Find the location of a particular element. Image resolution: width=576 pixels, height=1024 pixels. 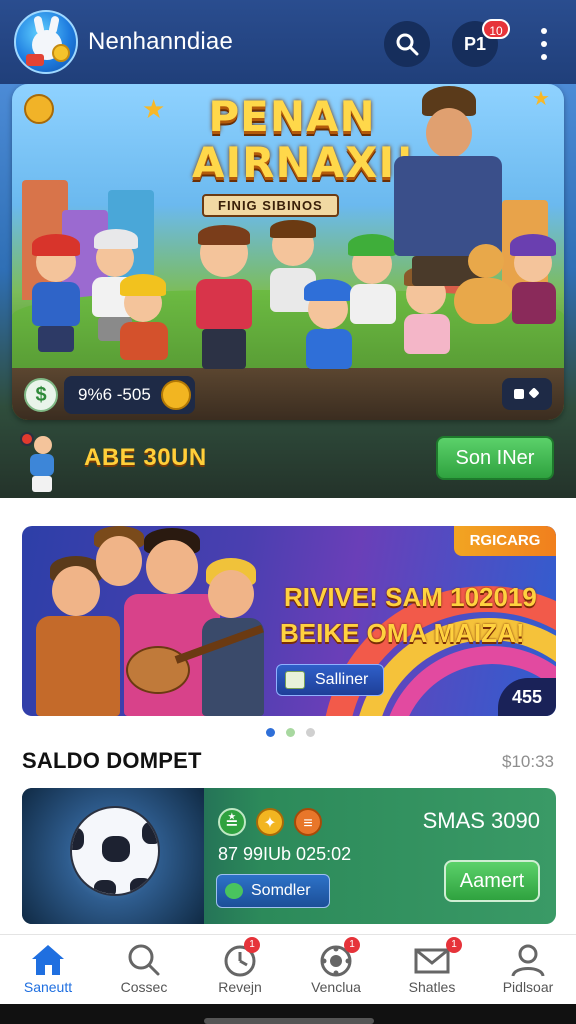

notification-badge: 10 is located at coordinates (496, 29).